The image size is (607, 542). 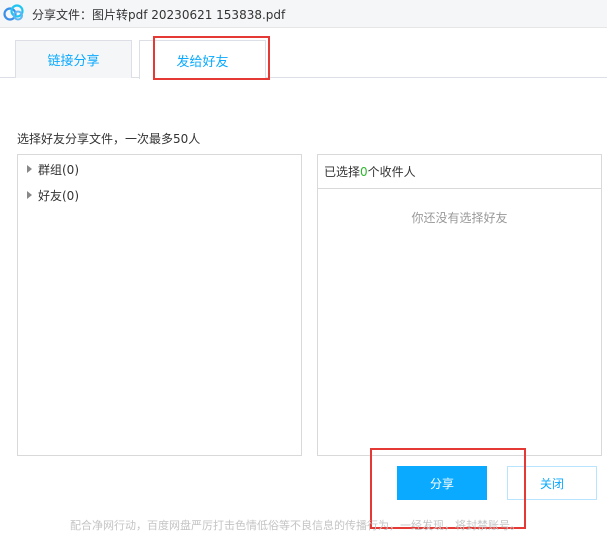 What do you see at coordinates (342, 172) in the screenshot?
I see `selected-prefix: 已选择` at bounding box center [342, 172].